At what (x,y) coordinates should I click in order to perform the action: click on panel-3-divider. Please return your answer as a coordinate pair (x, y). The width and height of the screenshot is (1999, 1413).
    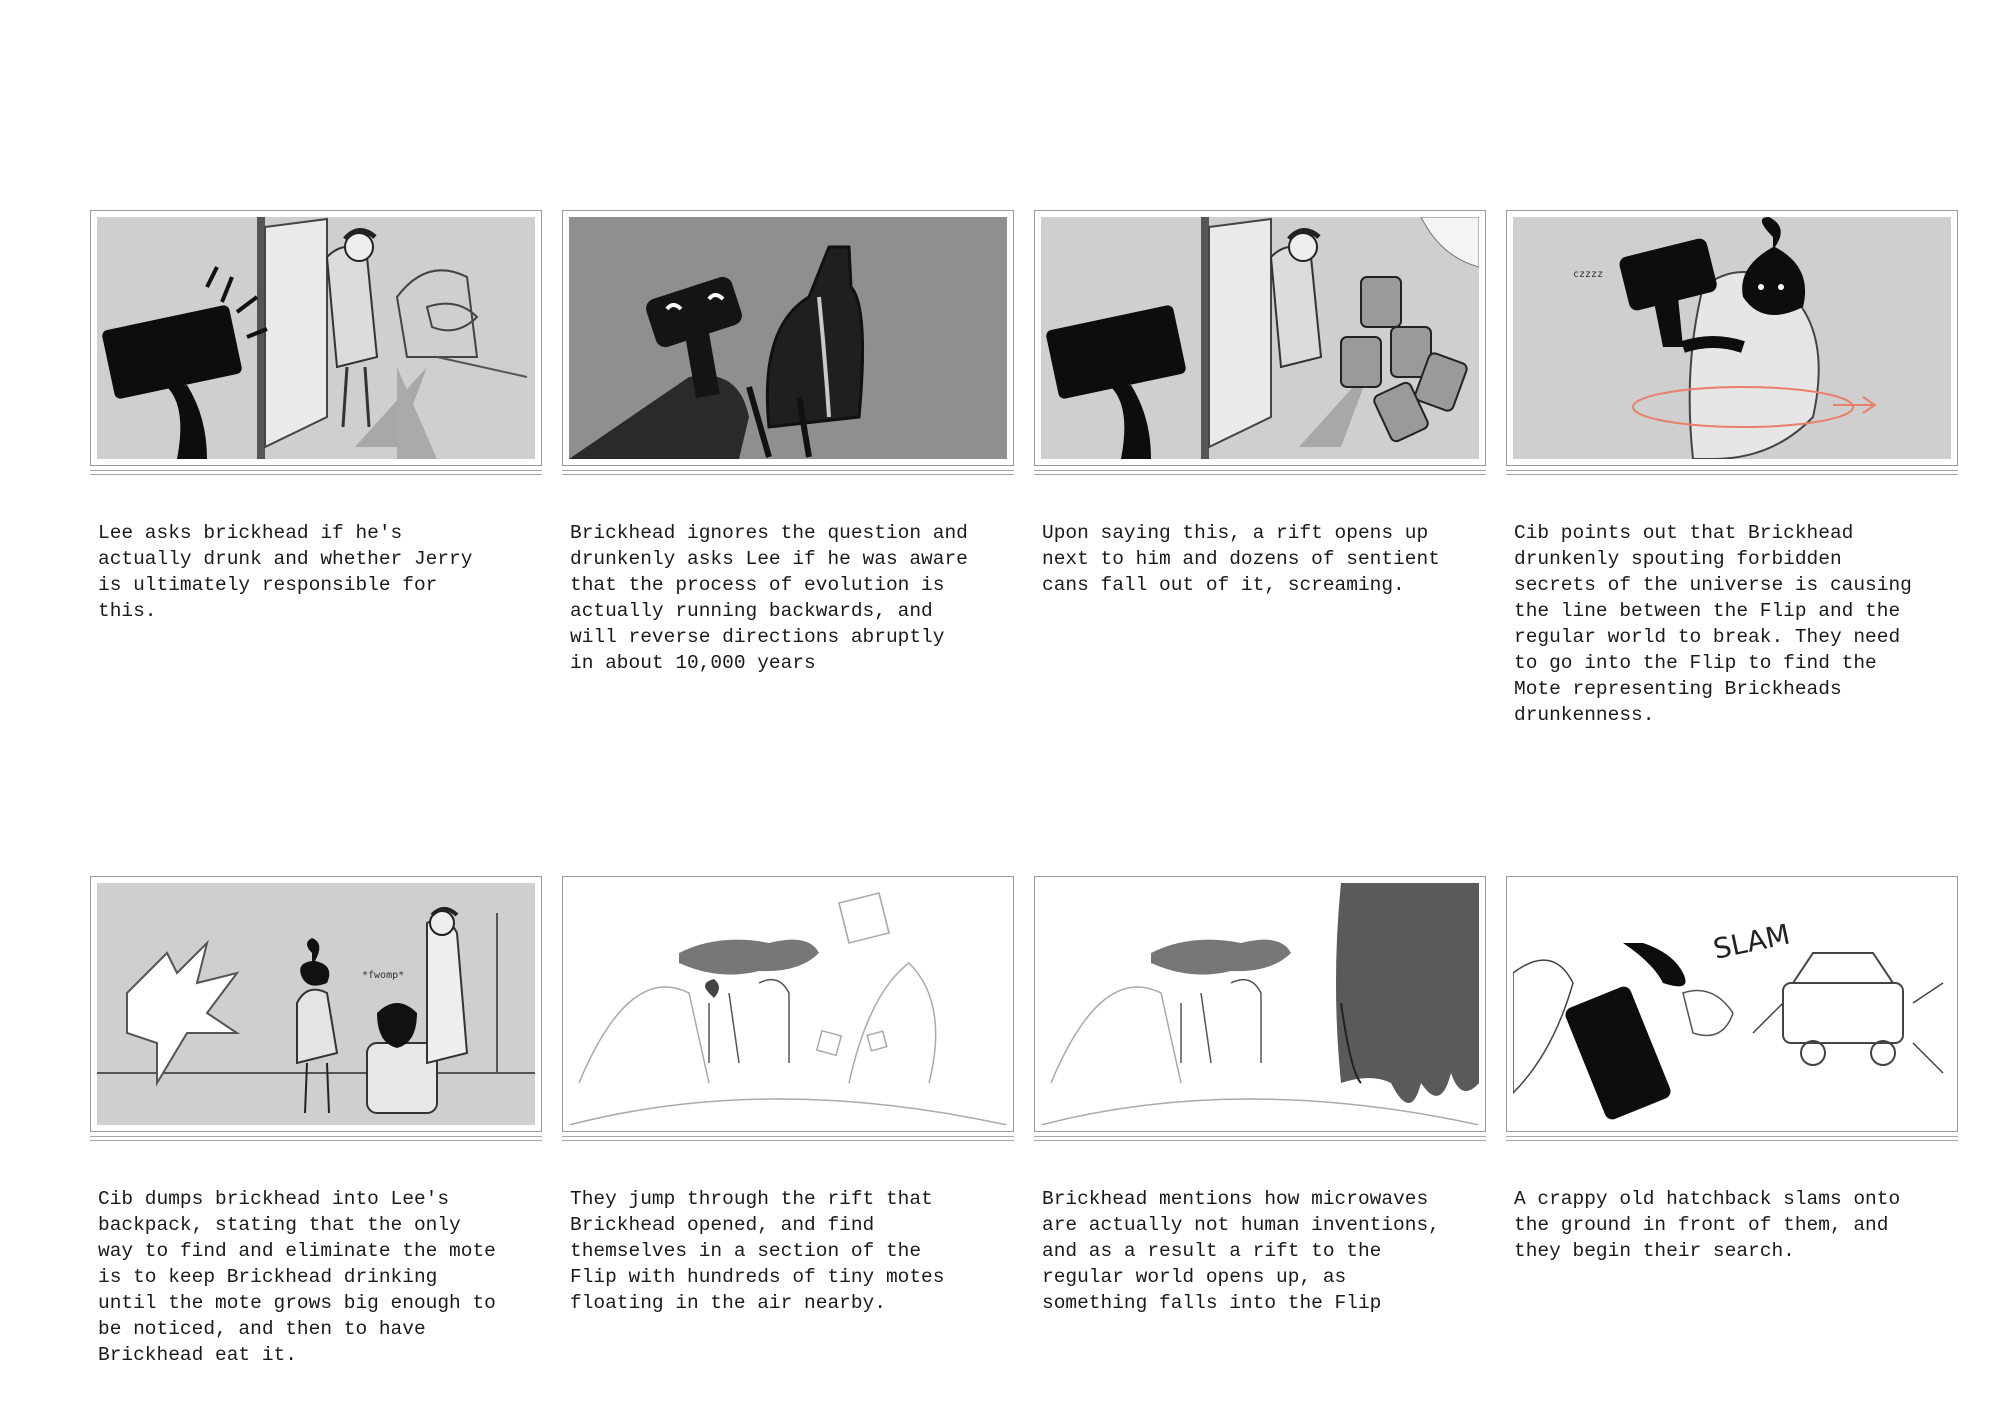
    Looking at the image, I should click on (1260, 472).